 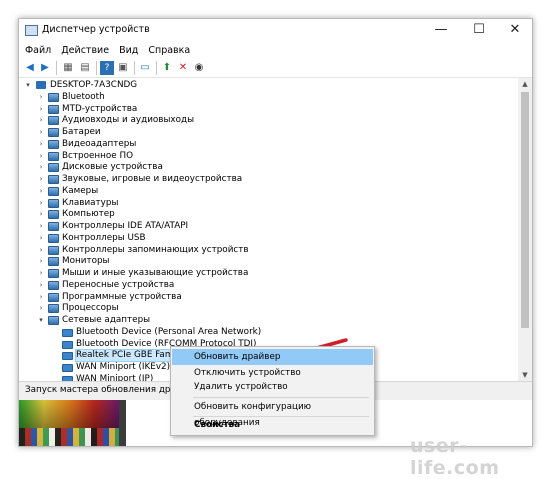 I want to click on menu-item-update-driver: Обновить драйвер, so click(x=272, y=357).